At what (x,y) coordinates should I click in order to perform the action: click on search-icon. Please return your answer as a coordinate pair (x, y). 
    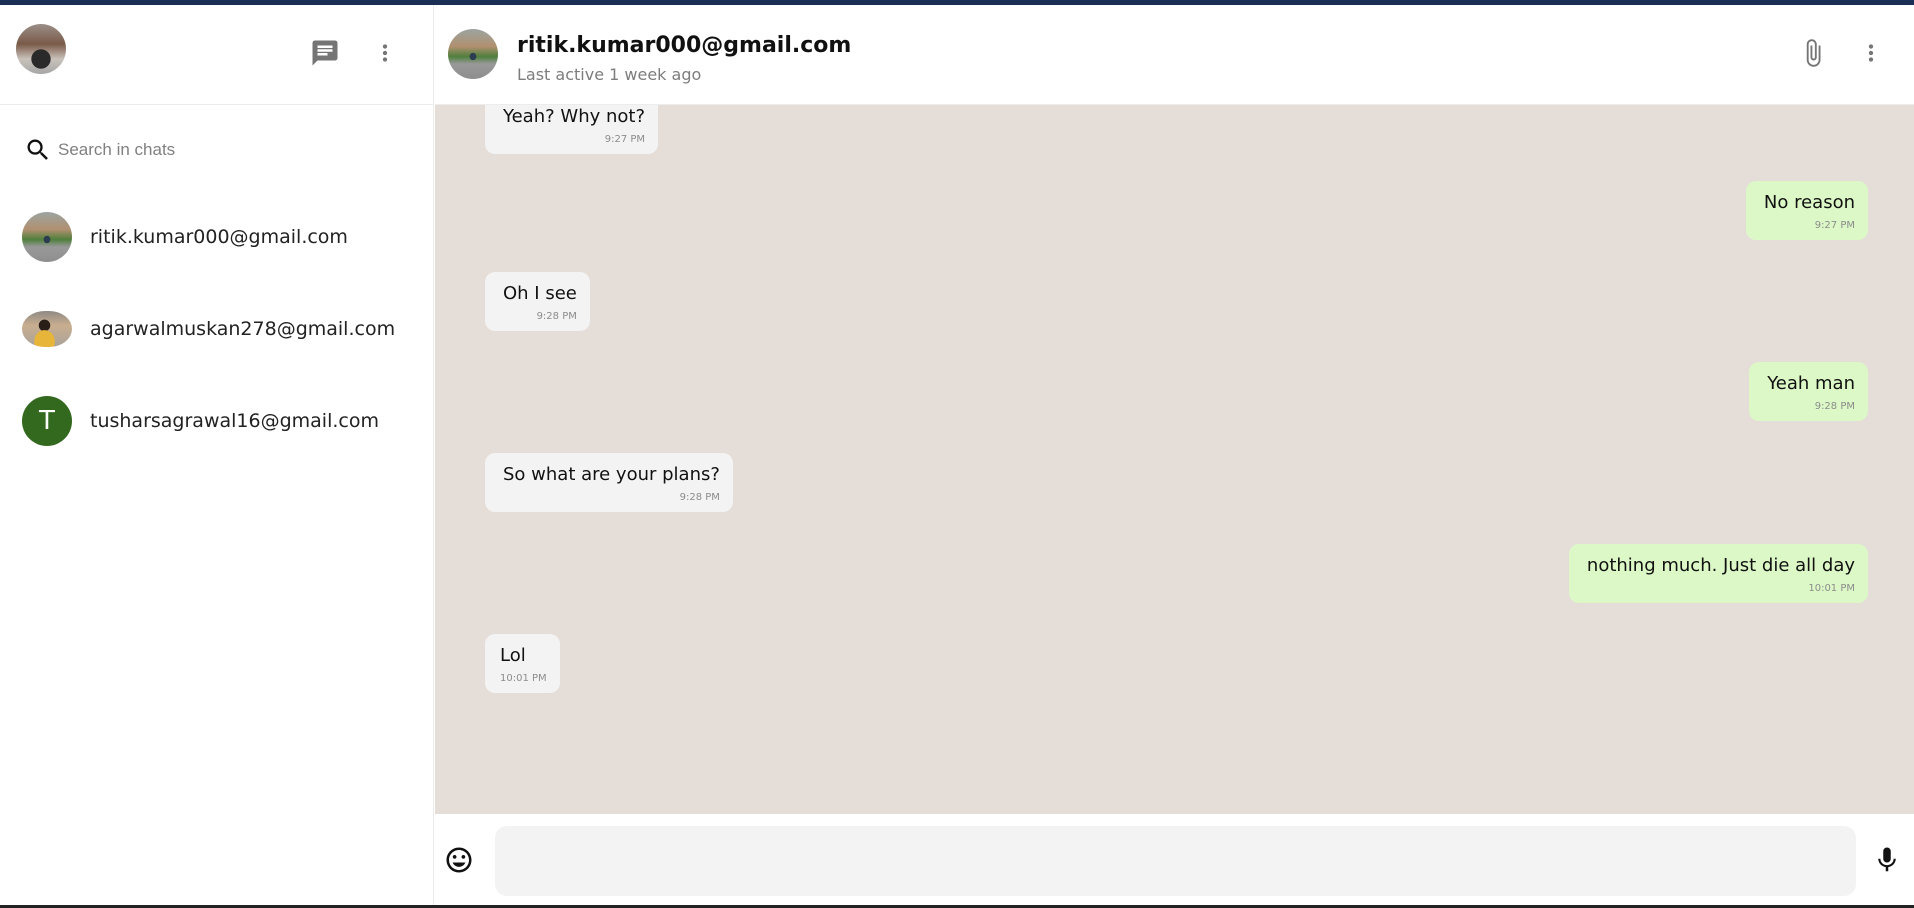
    Looking at the image, I should click on (37, 149).